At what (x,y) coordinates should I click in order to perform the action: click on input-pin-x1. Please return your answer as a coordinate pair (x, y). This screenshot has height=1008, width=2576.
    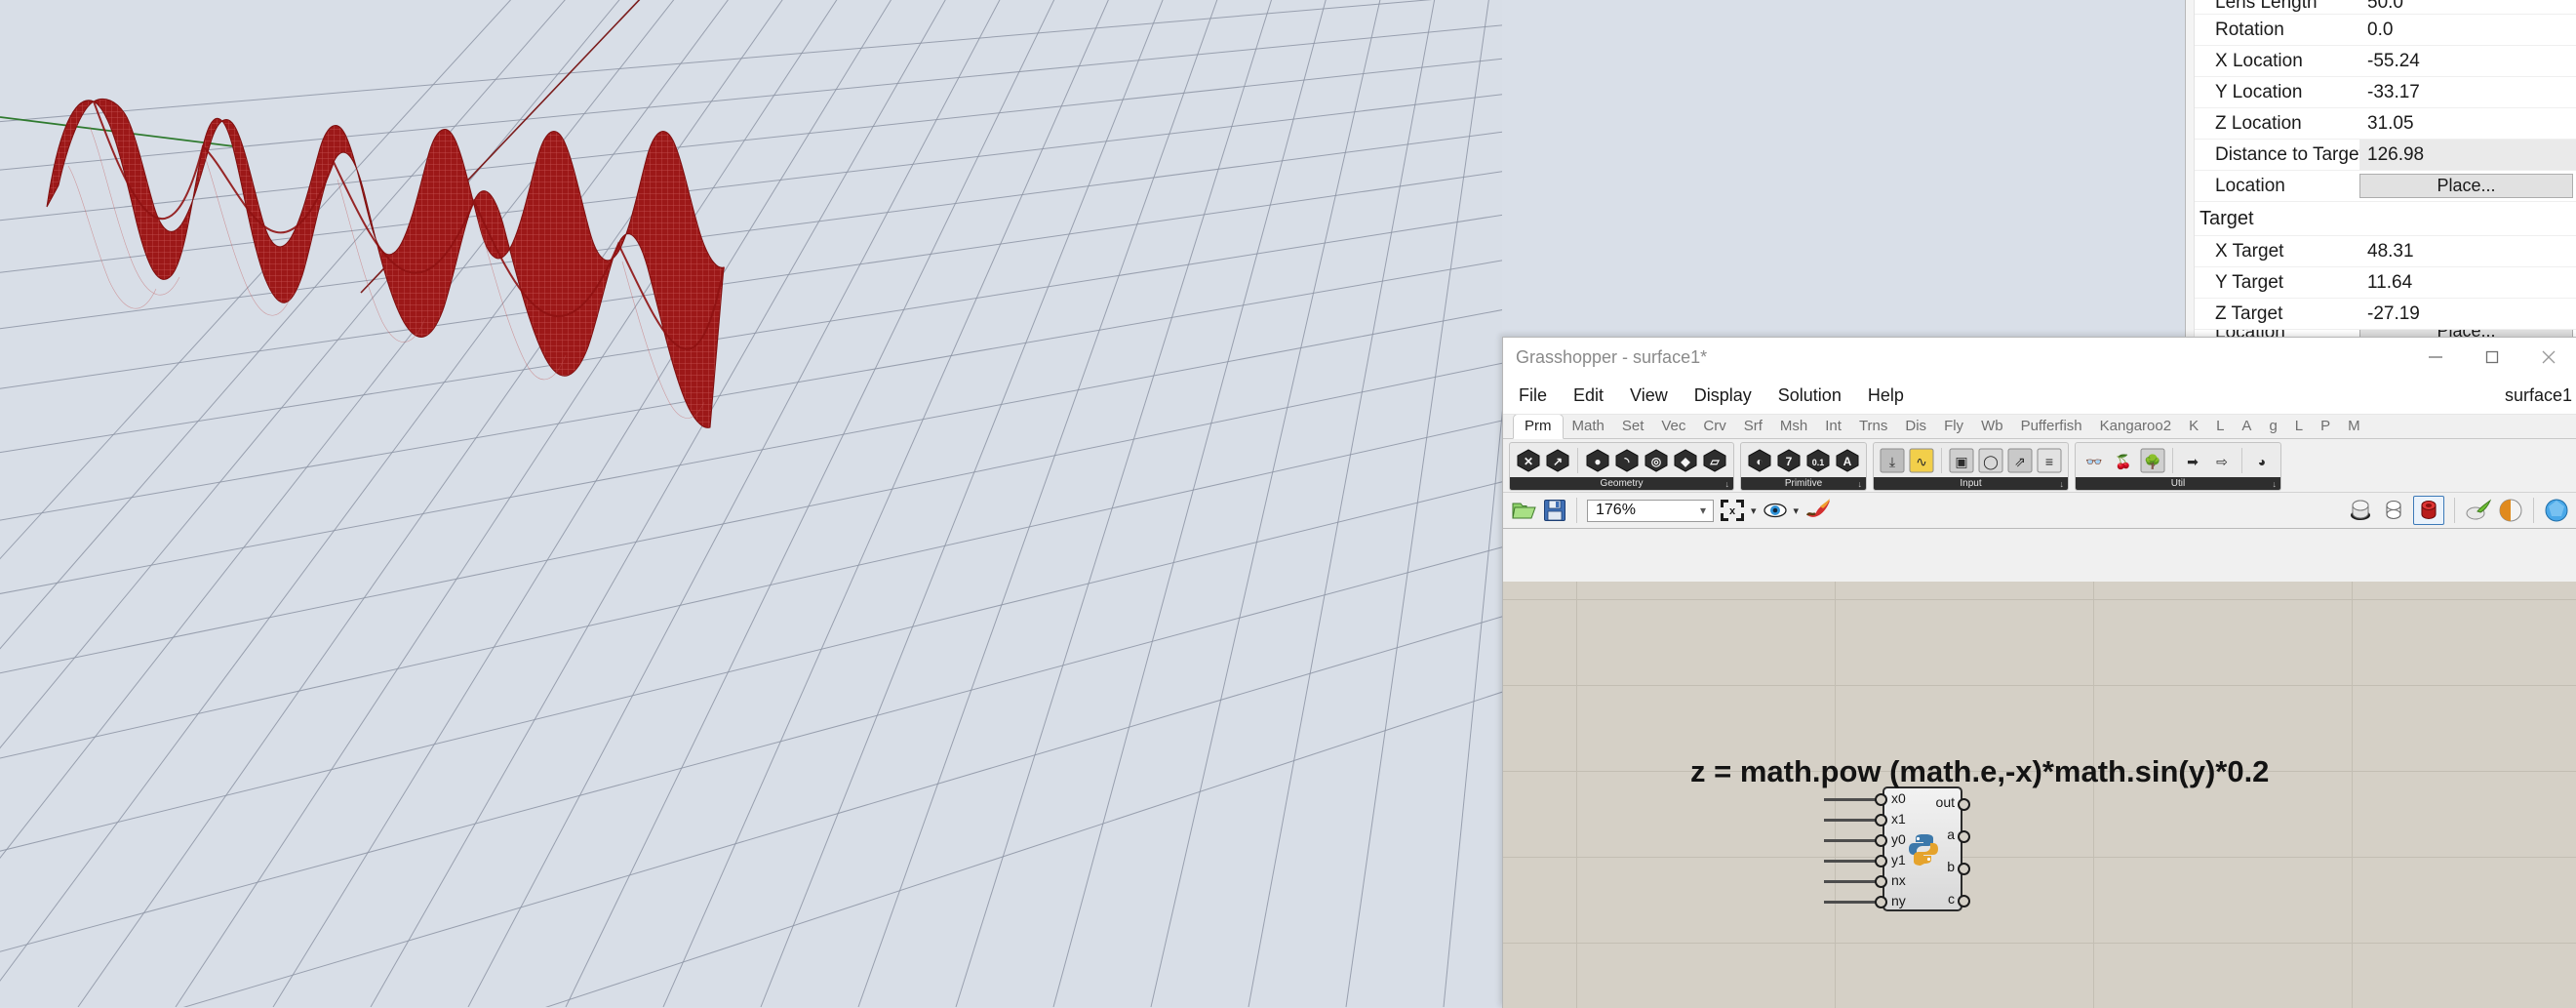
    Looking at the image, I should click on (1881, 820).